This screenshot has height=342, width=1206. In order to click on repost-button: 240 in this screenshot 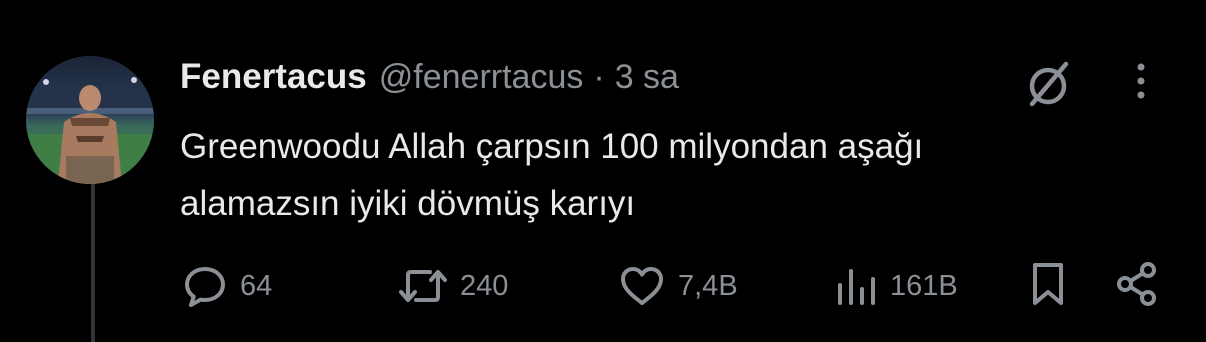, I will do `click(453, 286)`.